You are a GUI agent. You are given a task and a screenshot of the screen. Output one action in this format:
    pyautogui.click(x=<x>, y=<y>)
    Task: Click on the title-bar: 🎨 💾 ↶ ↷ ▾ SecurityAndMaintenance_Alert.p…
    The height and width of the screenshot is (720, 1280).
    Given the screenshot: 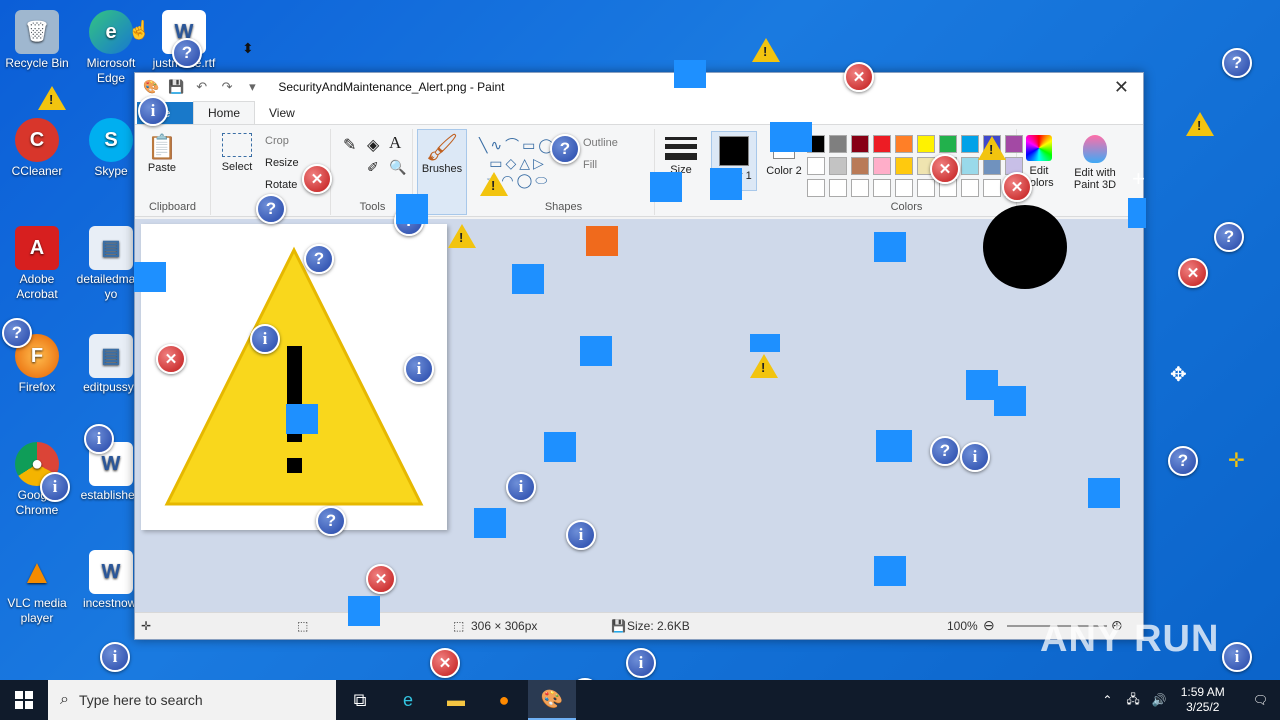 What is the action you would take?
    pyautogui.click(x=639, y=87)
    